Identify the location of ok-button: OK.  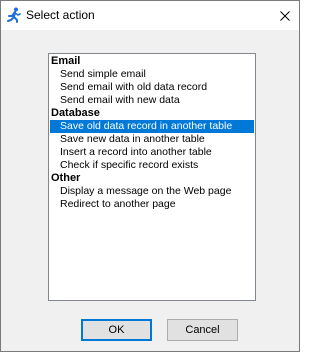
(116, 330).